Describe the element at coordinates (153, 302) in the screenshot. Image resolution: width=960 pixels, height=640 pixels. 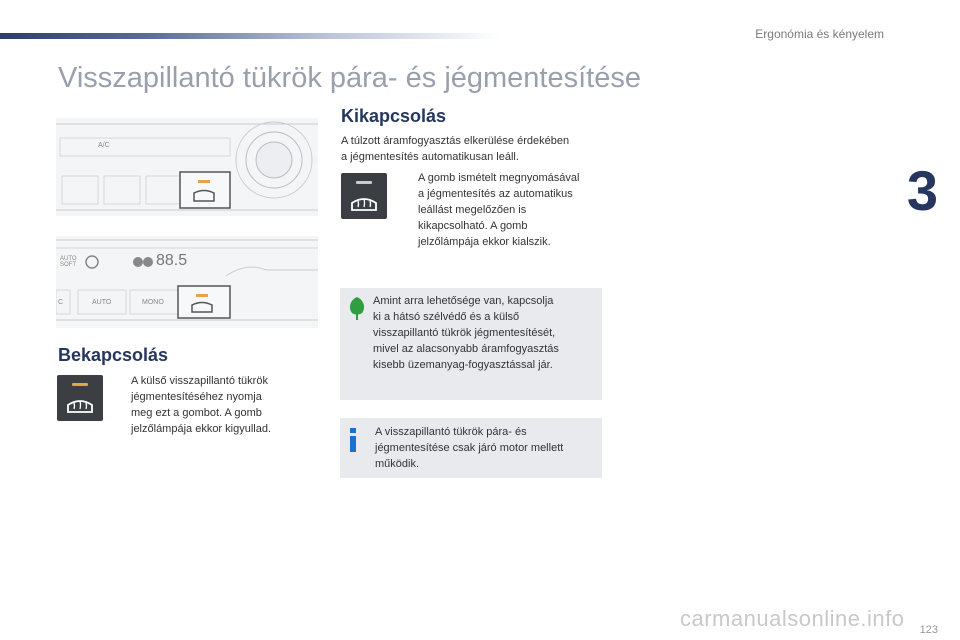
I see `mono-button-label: MONO` at that location.